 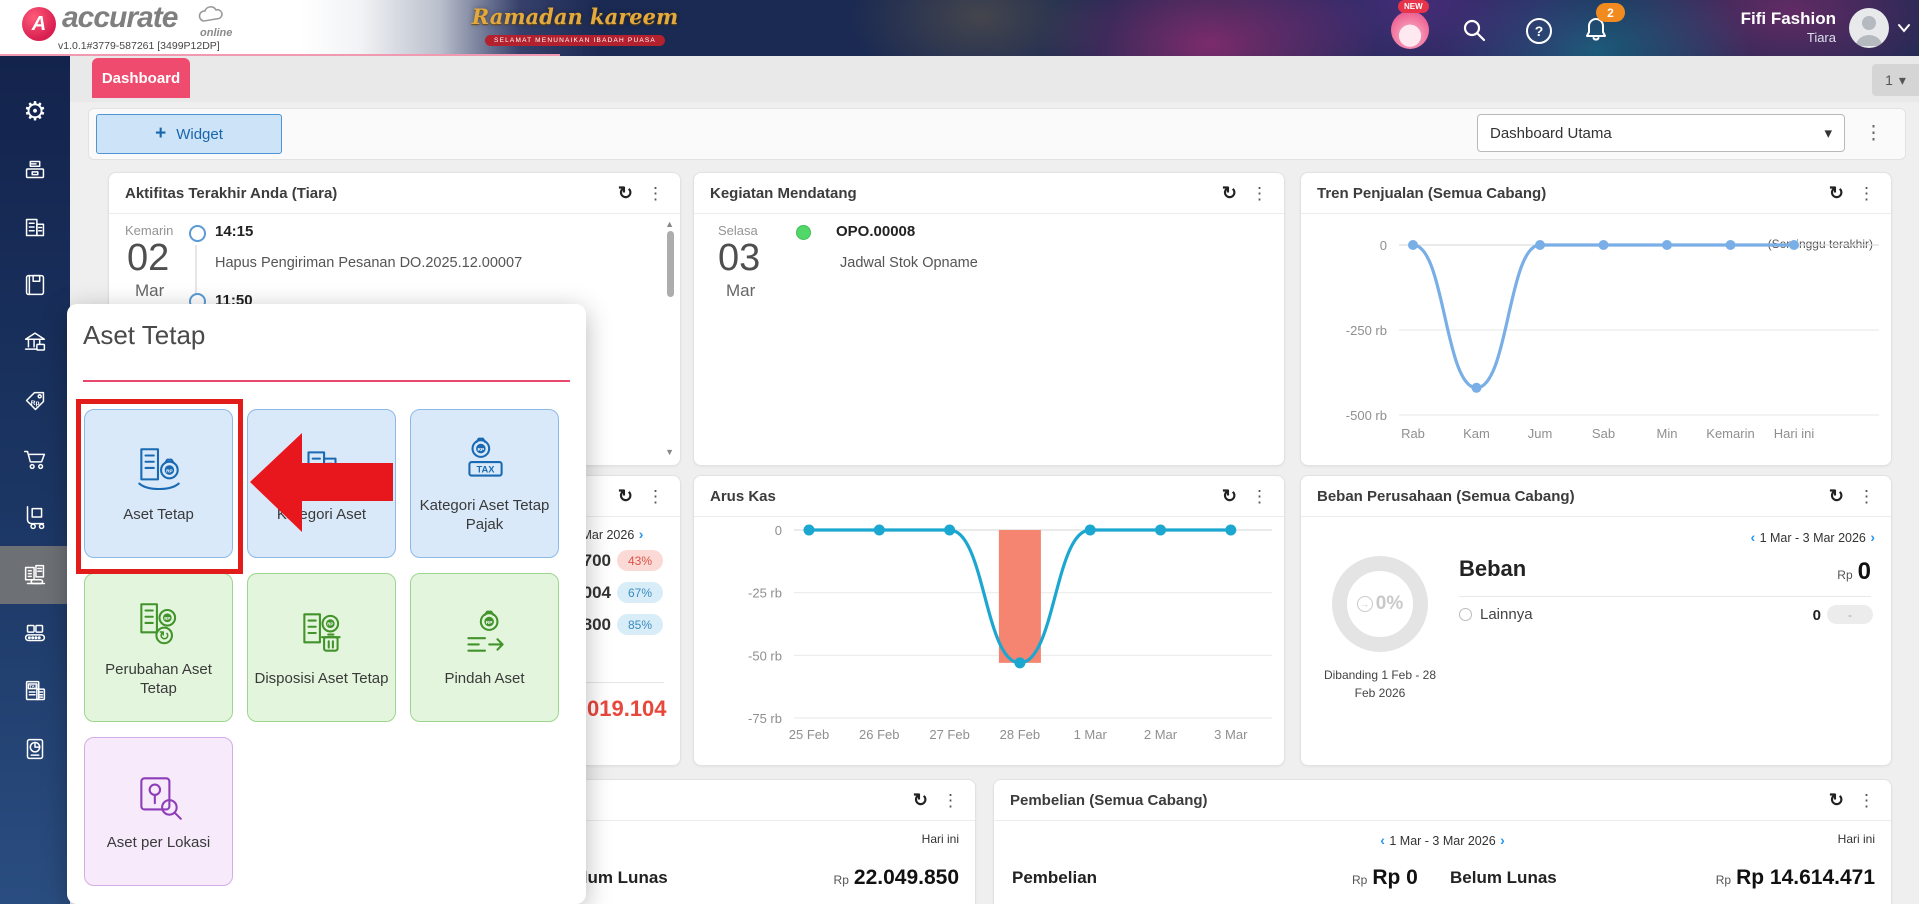 I want to click on beban-label: Beban, so click(x=1493, y=568).